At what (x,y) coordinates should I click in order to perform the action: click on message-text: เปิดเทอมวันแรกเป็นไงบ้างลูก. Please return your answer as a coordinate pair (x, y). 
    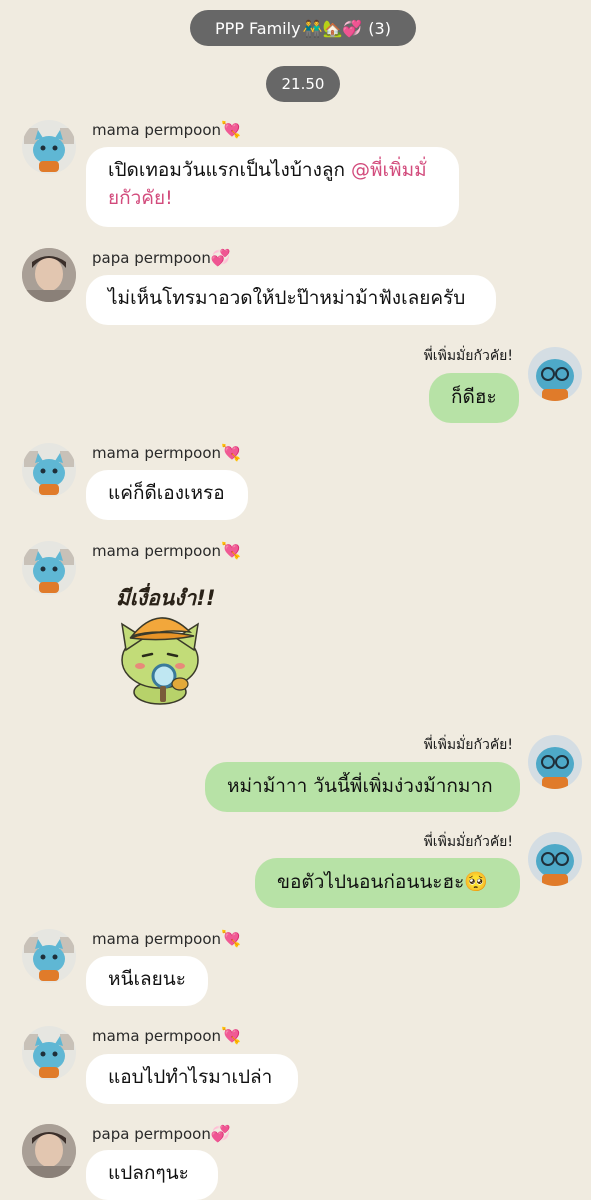
    Looking at the image, I should click on (230, 170).